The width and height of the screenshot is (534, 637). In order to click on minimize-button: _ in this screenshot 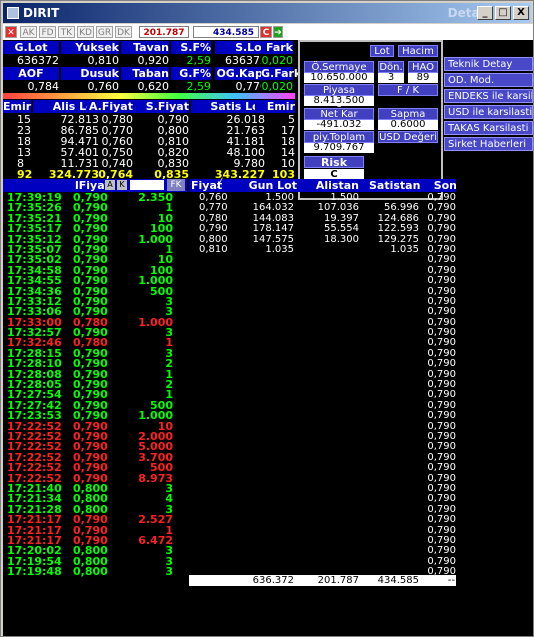, I will do `click(485, 13)`.